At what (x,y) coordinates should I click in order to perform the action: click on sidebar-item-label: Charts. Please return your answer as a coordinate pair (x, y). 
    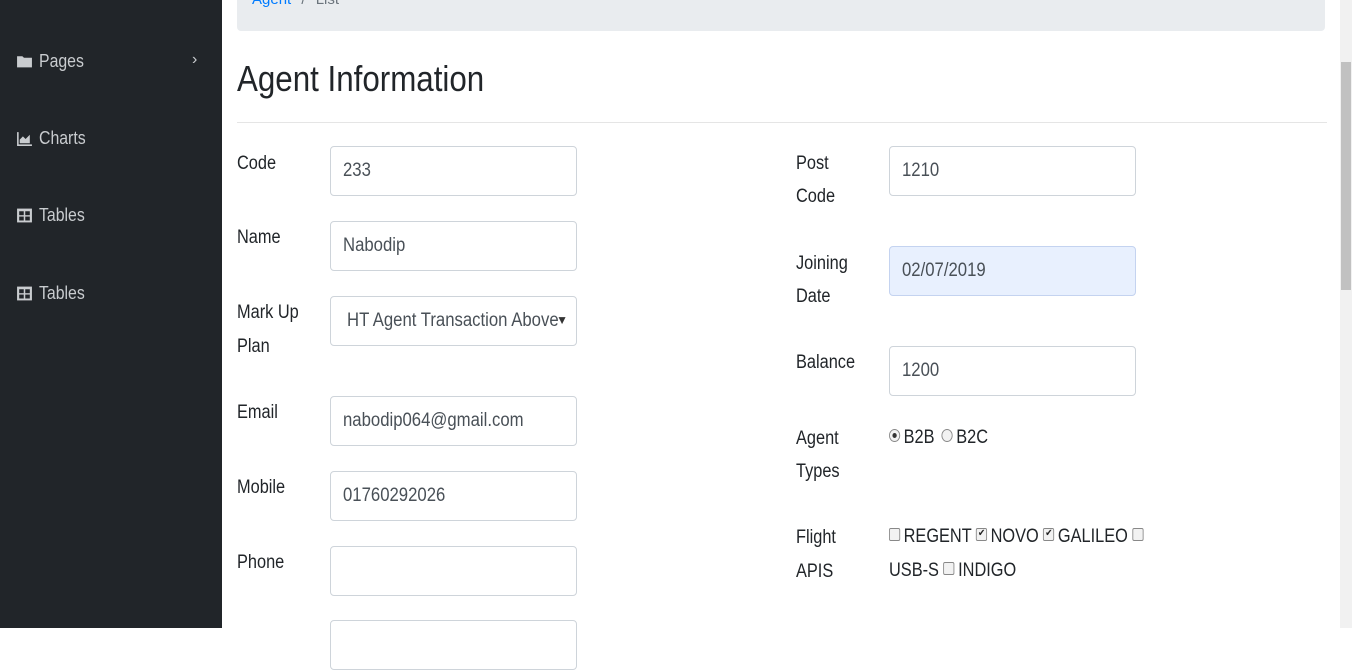
    Looking at the image, I should click on (62, 137).